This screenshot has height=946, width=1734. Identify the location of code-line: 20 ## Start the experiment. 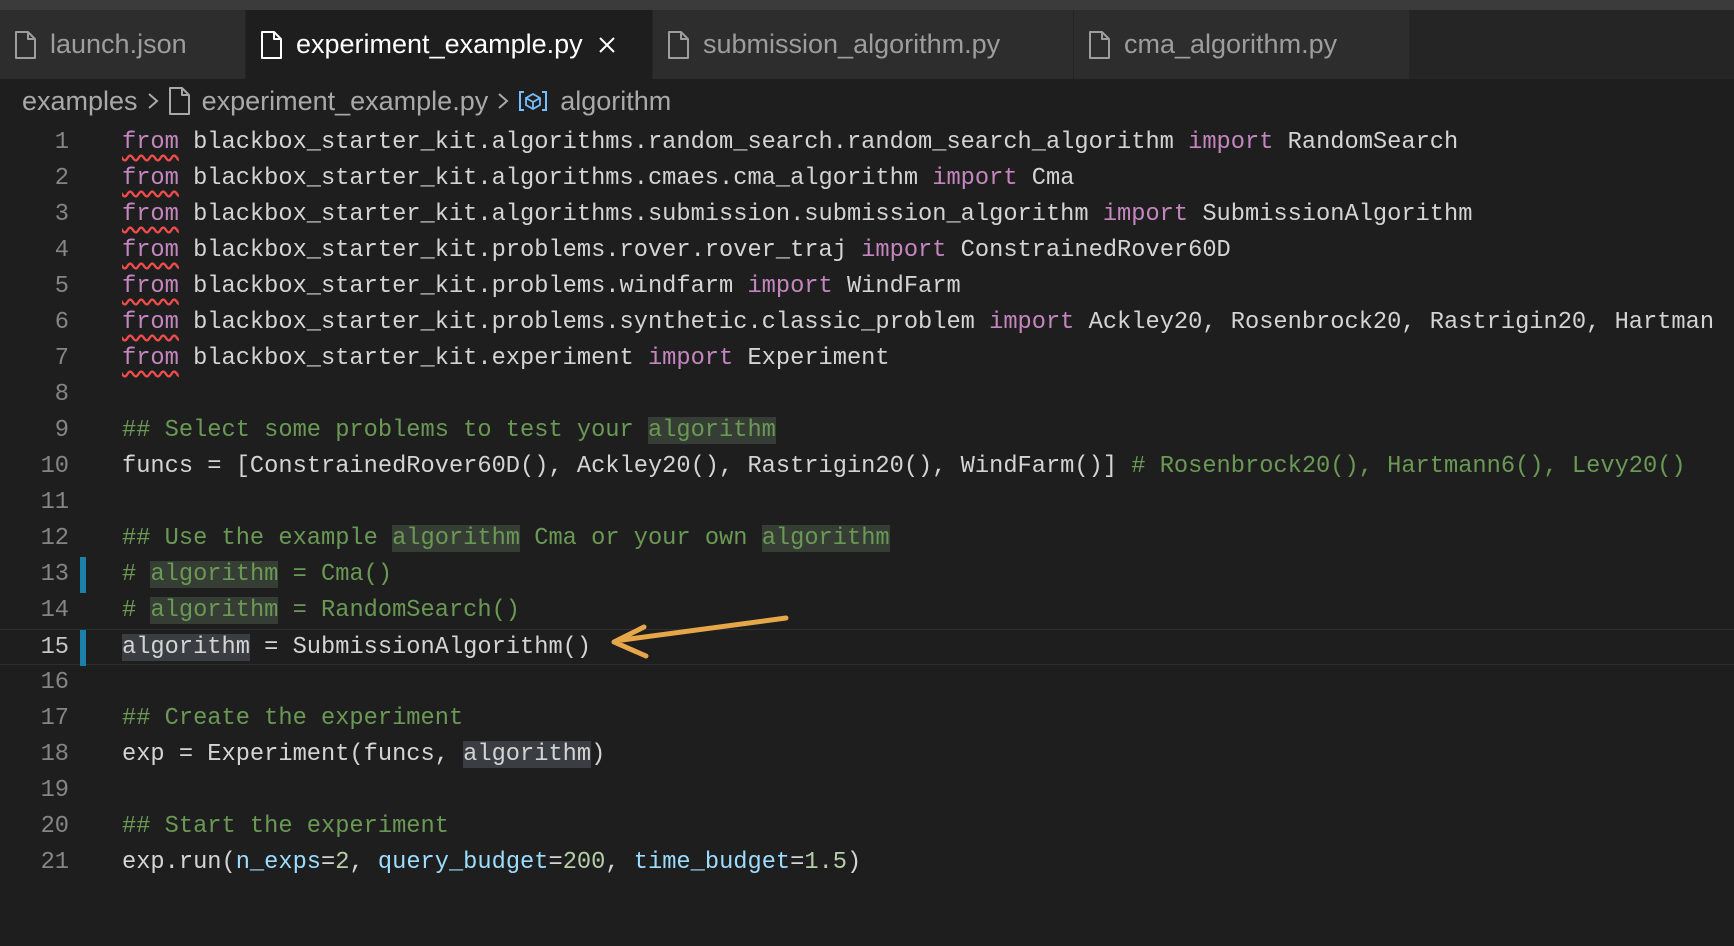
(867, 827).